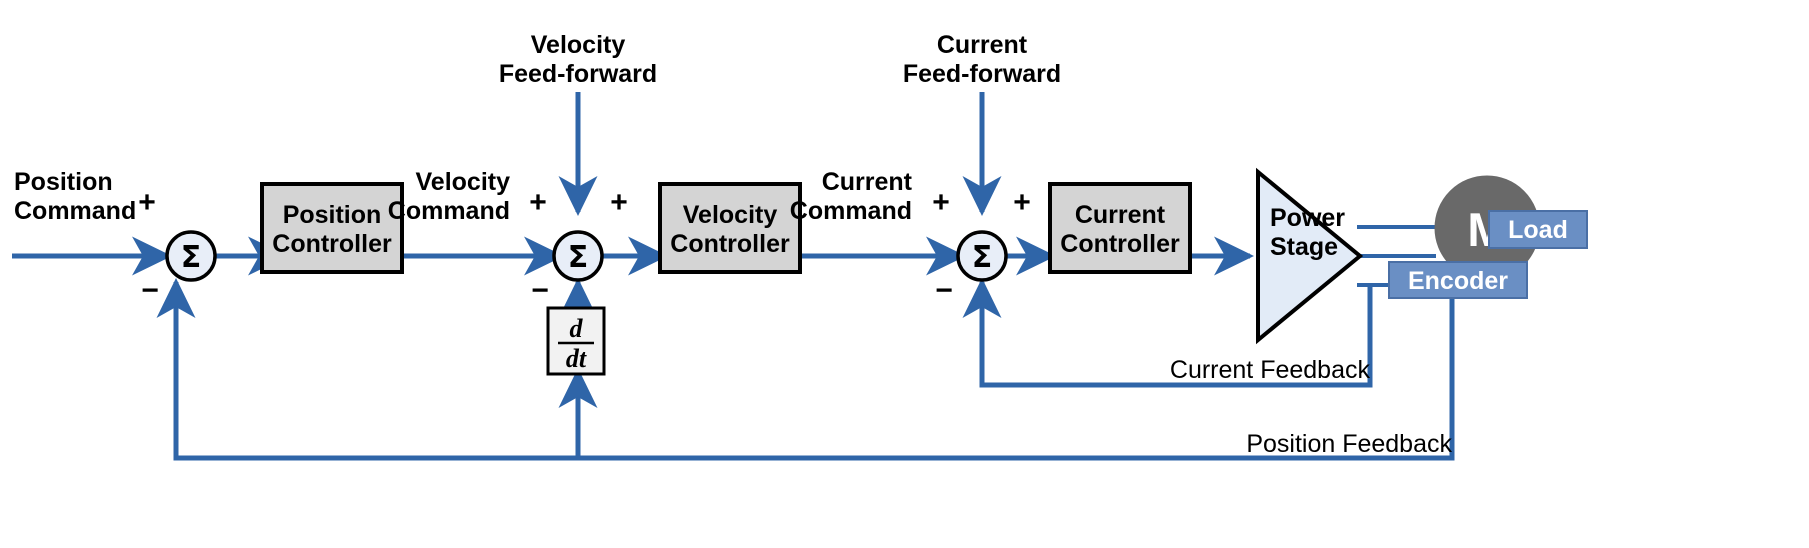  Describe the element at coordinates (941, 202) in the screenshot. I see `sum3-plus-sign-input: +` at that location.